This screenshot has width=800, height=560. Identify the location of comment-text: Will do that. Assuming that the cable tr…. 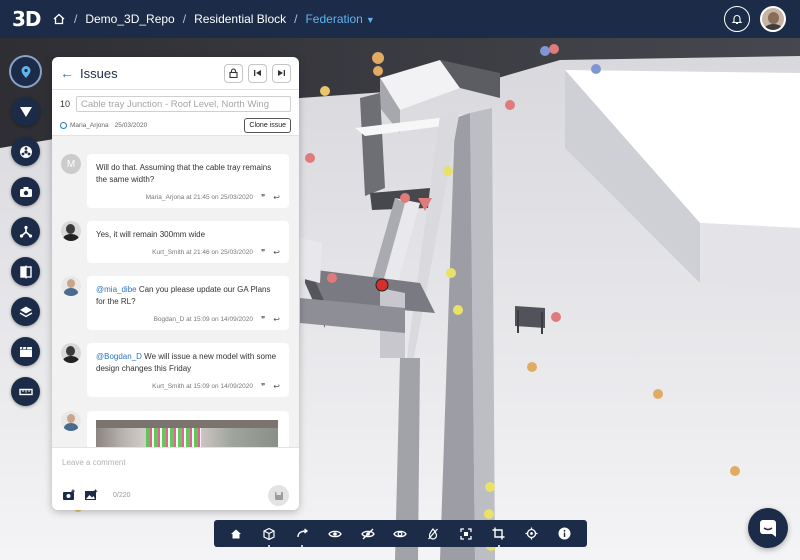
(184, 173).